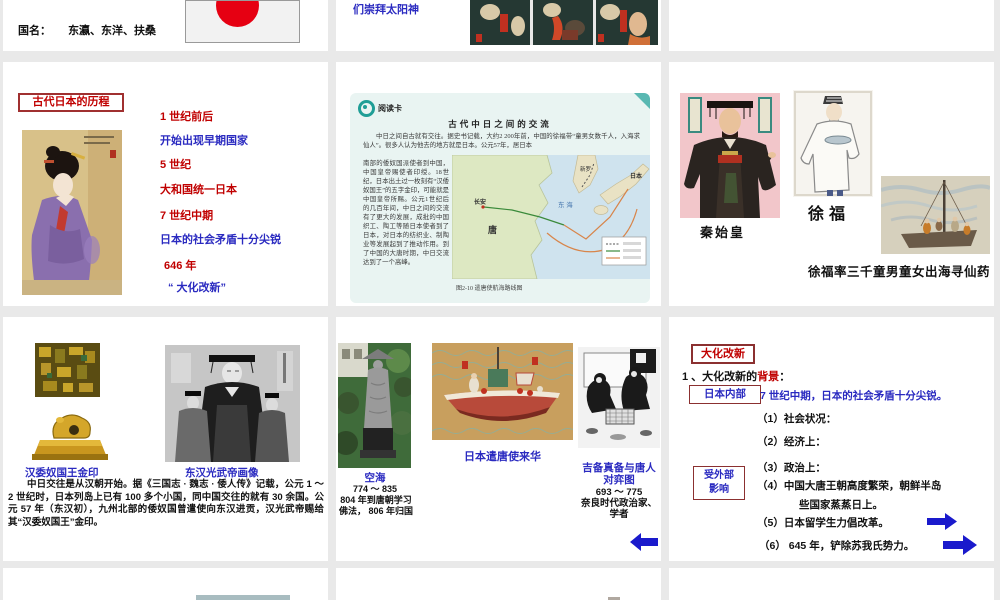  I want to click on qin-shihuang-portrait-image, so click(730, 155).